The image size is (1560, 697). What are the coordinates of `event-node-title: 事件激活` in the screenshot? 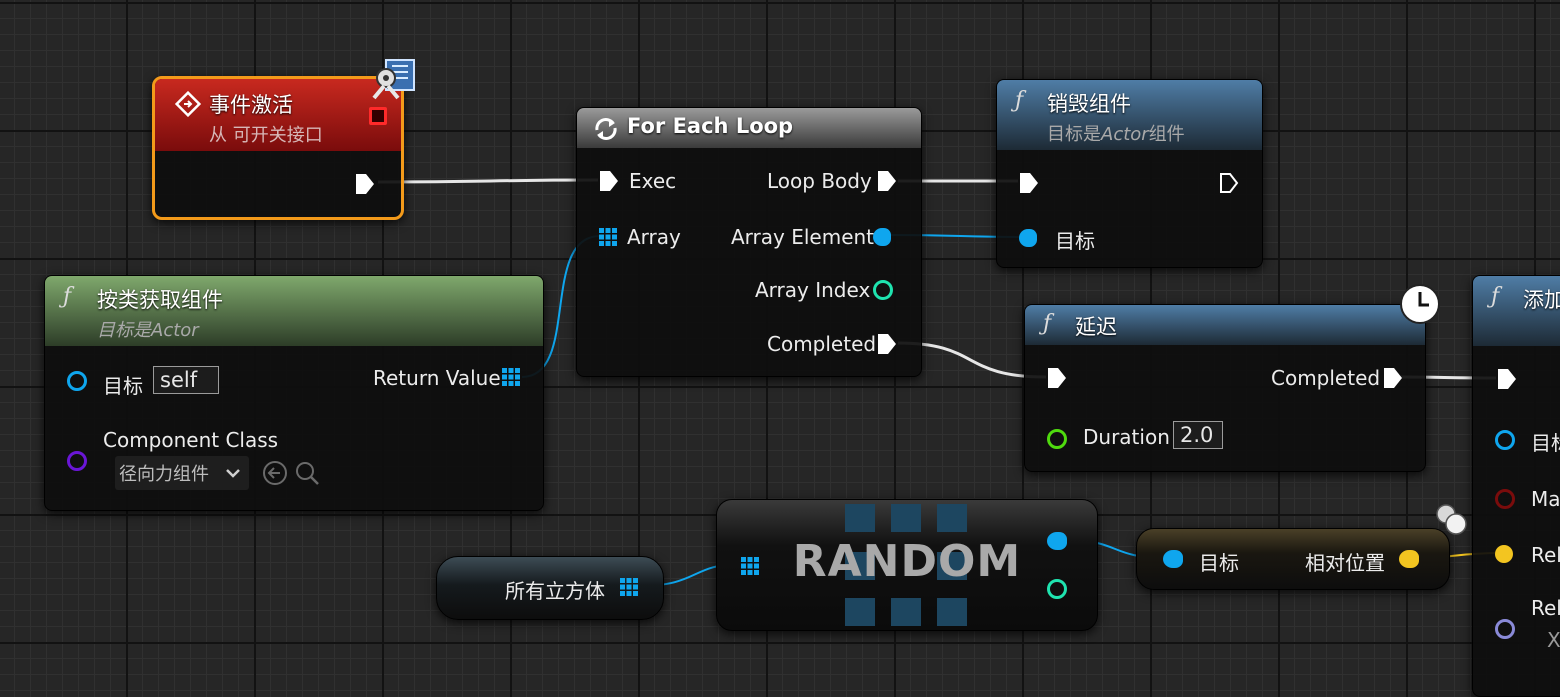 It's located at (251, 105).